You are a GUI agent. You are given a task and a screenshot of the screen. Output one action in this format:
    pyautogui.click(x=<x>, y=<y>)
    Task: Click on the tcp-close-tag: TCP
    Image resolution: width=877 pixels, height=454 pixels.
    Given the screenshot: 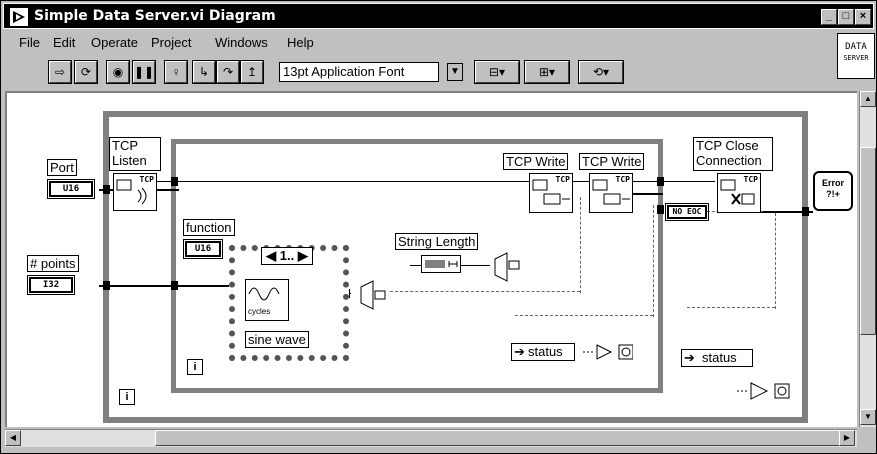 What is the action you would take?
    pyautogui.click(x=750, y=179)
    